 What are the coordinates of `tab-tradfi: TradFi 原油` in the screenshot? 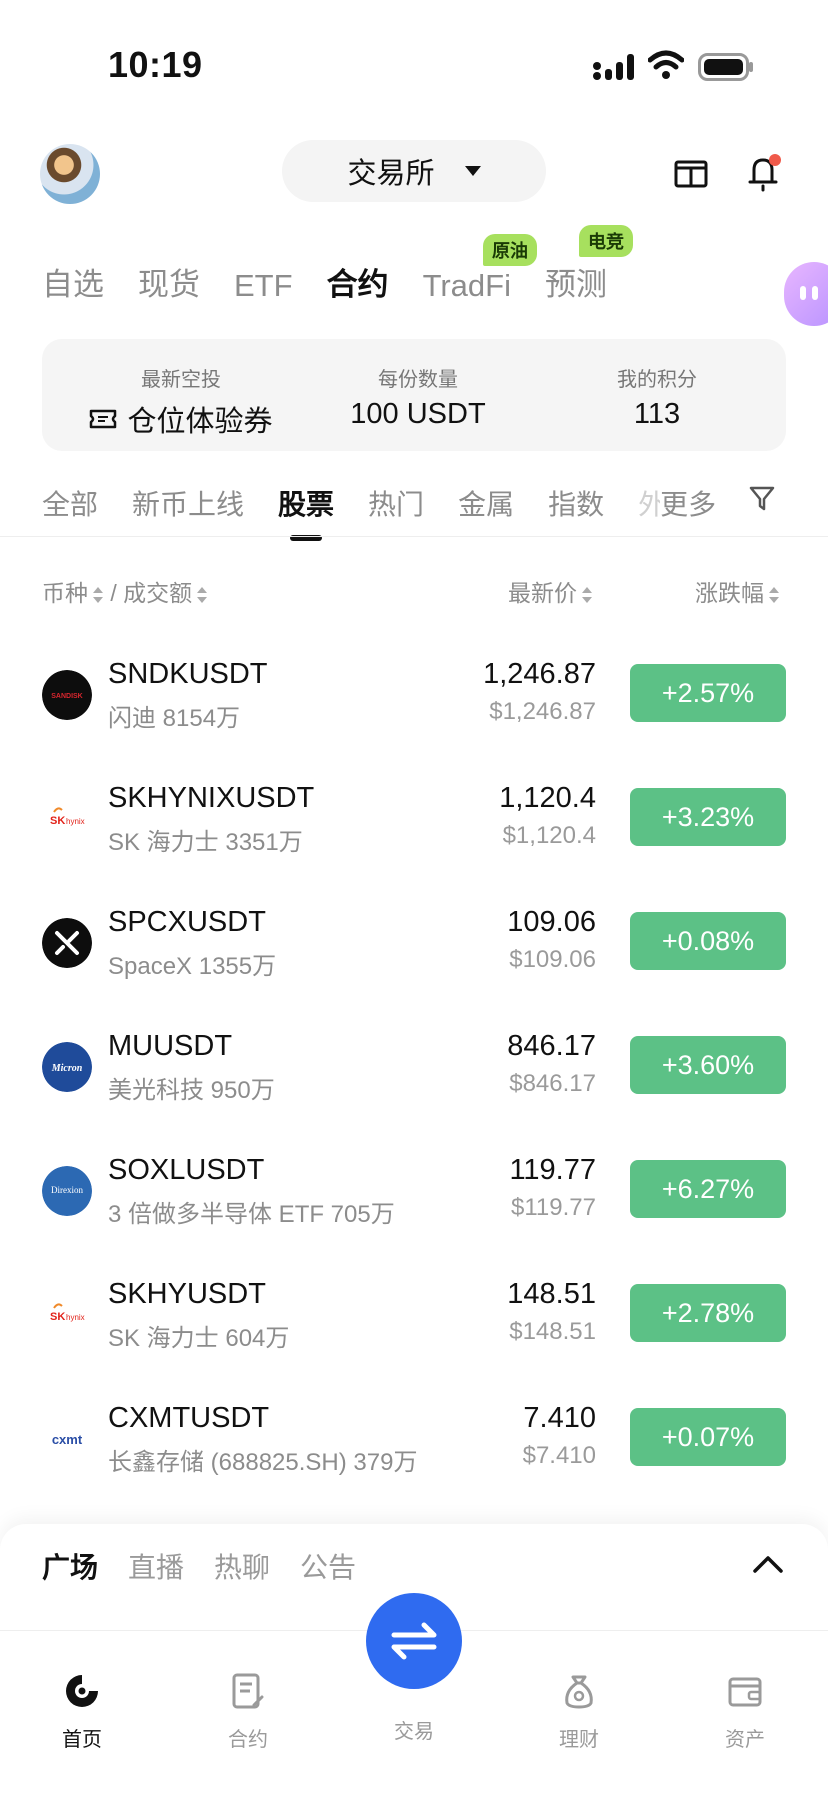 It's located at (479, 269).